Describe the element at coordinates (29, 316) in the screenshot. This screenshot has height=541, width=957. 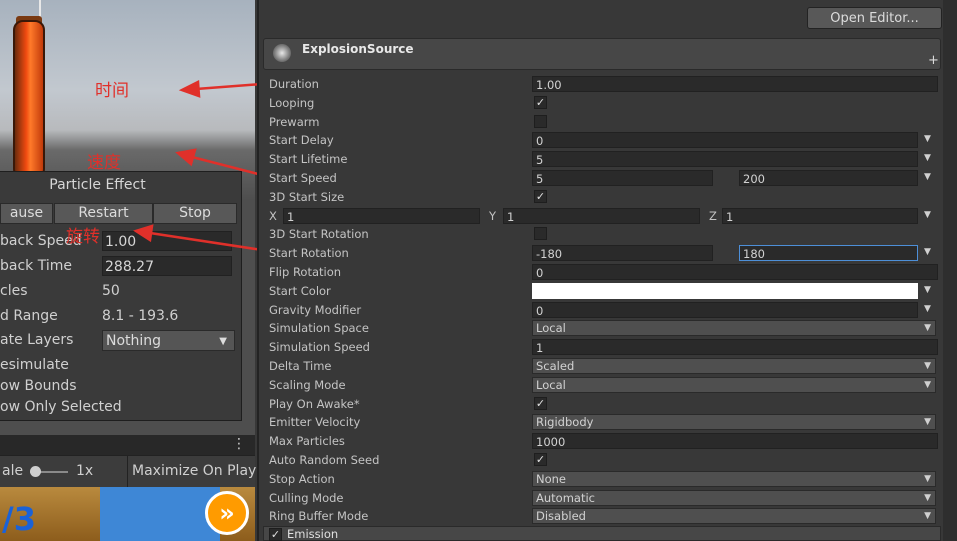
I see `speed-range-label: d Range` at that location.